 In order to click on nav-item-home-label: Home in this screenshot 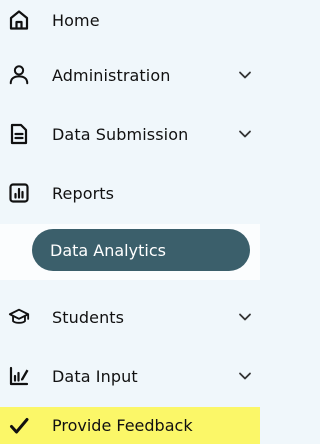, I will do `click(76, 20)`.